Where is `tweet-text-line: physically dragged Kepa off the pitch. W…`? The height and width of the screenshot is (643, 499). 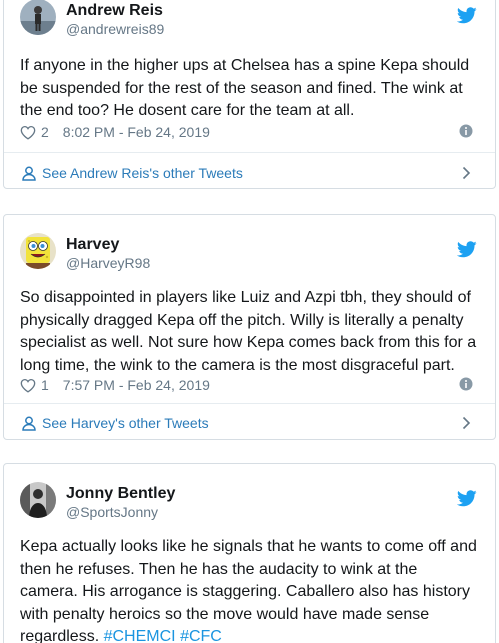
tweet-text-line: physically dragged Kepa off the pitch. W… is located at coordinates (242, 320).